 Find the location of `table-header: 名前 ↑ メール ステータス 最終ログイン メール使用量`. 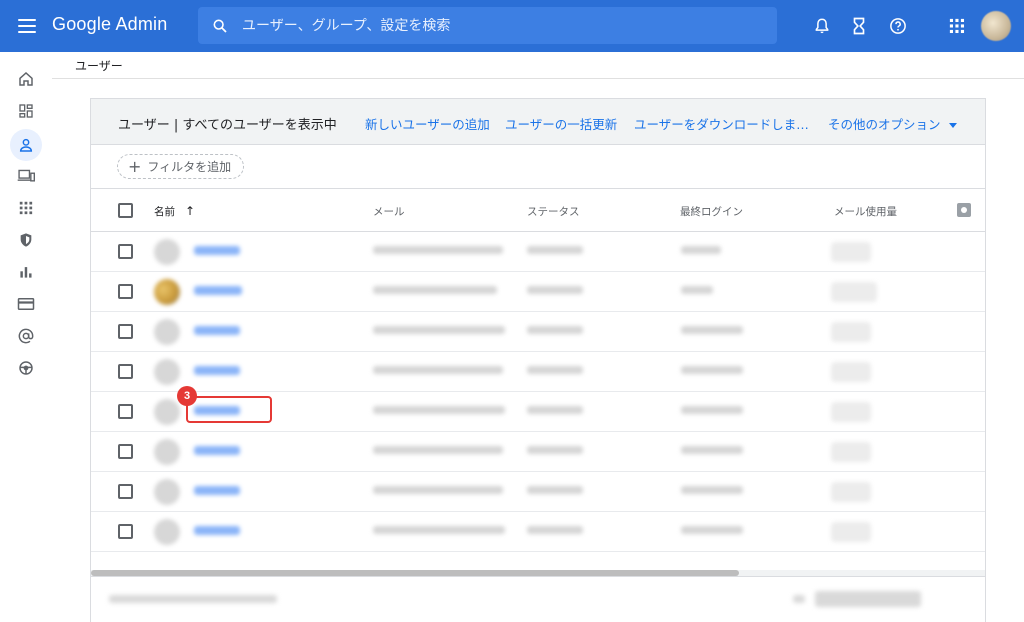

table-header: 名前 ↑ メール ステータス 最終ログイン メール使用量 is located at coordinates (538, 210).